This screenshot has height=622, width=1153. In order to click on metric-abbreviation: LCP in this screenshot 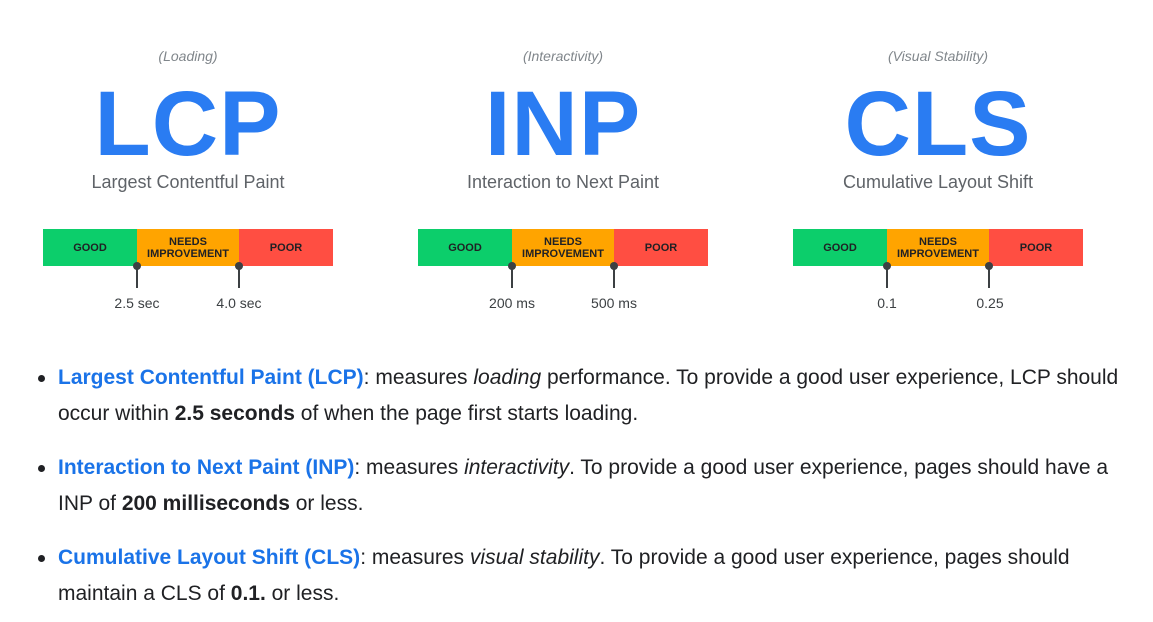, I will do `click(188, 124)`.